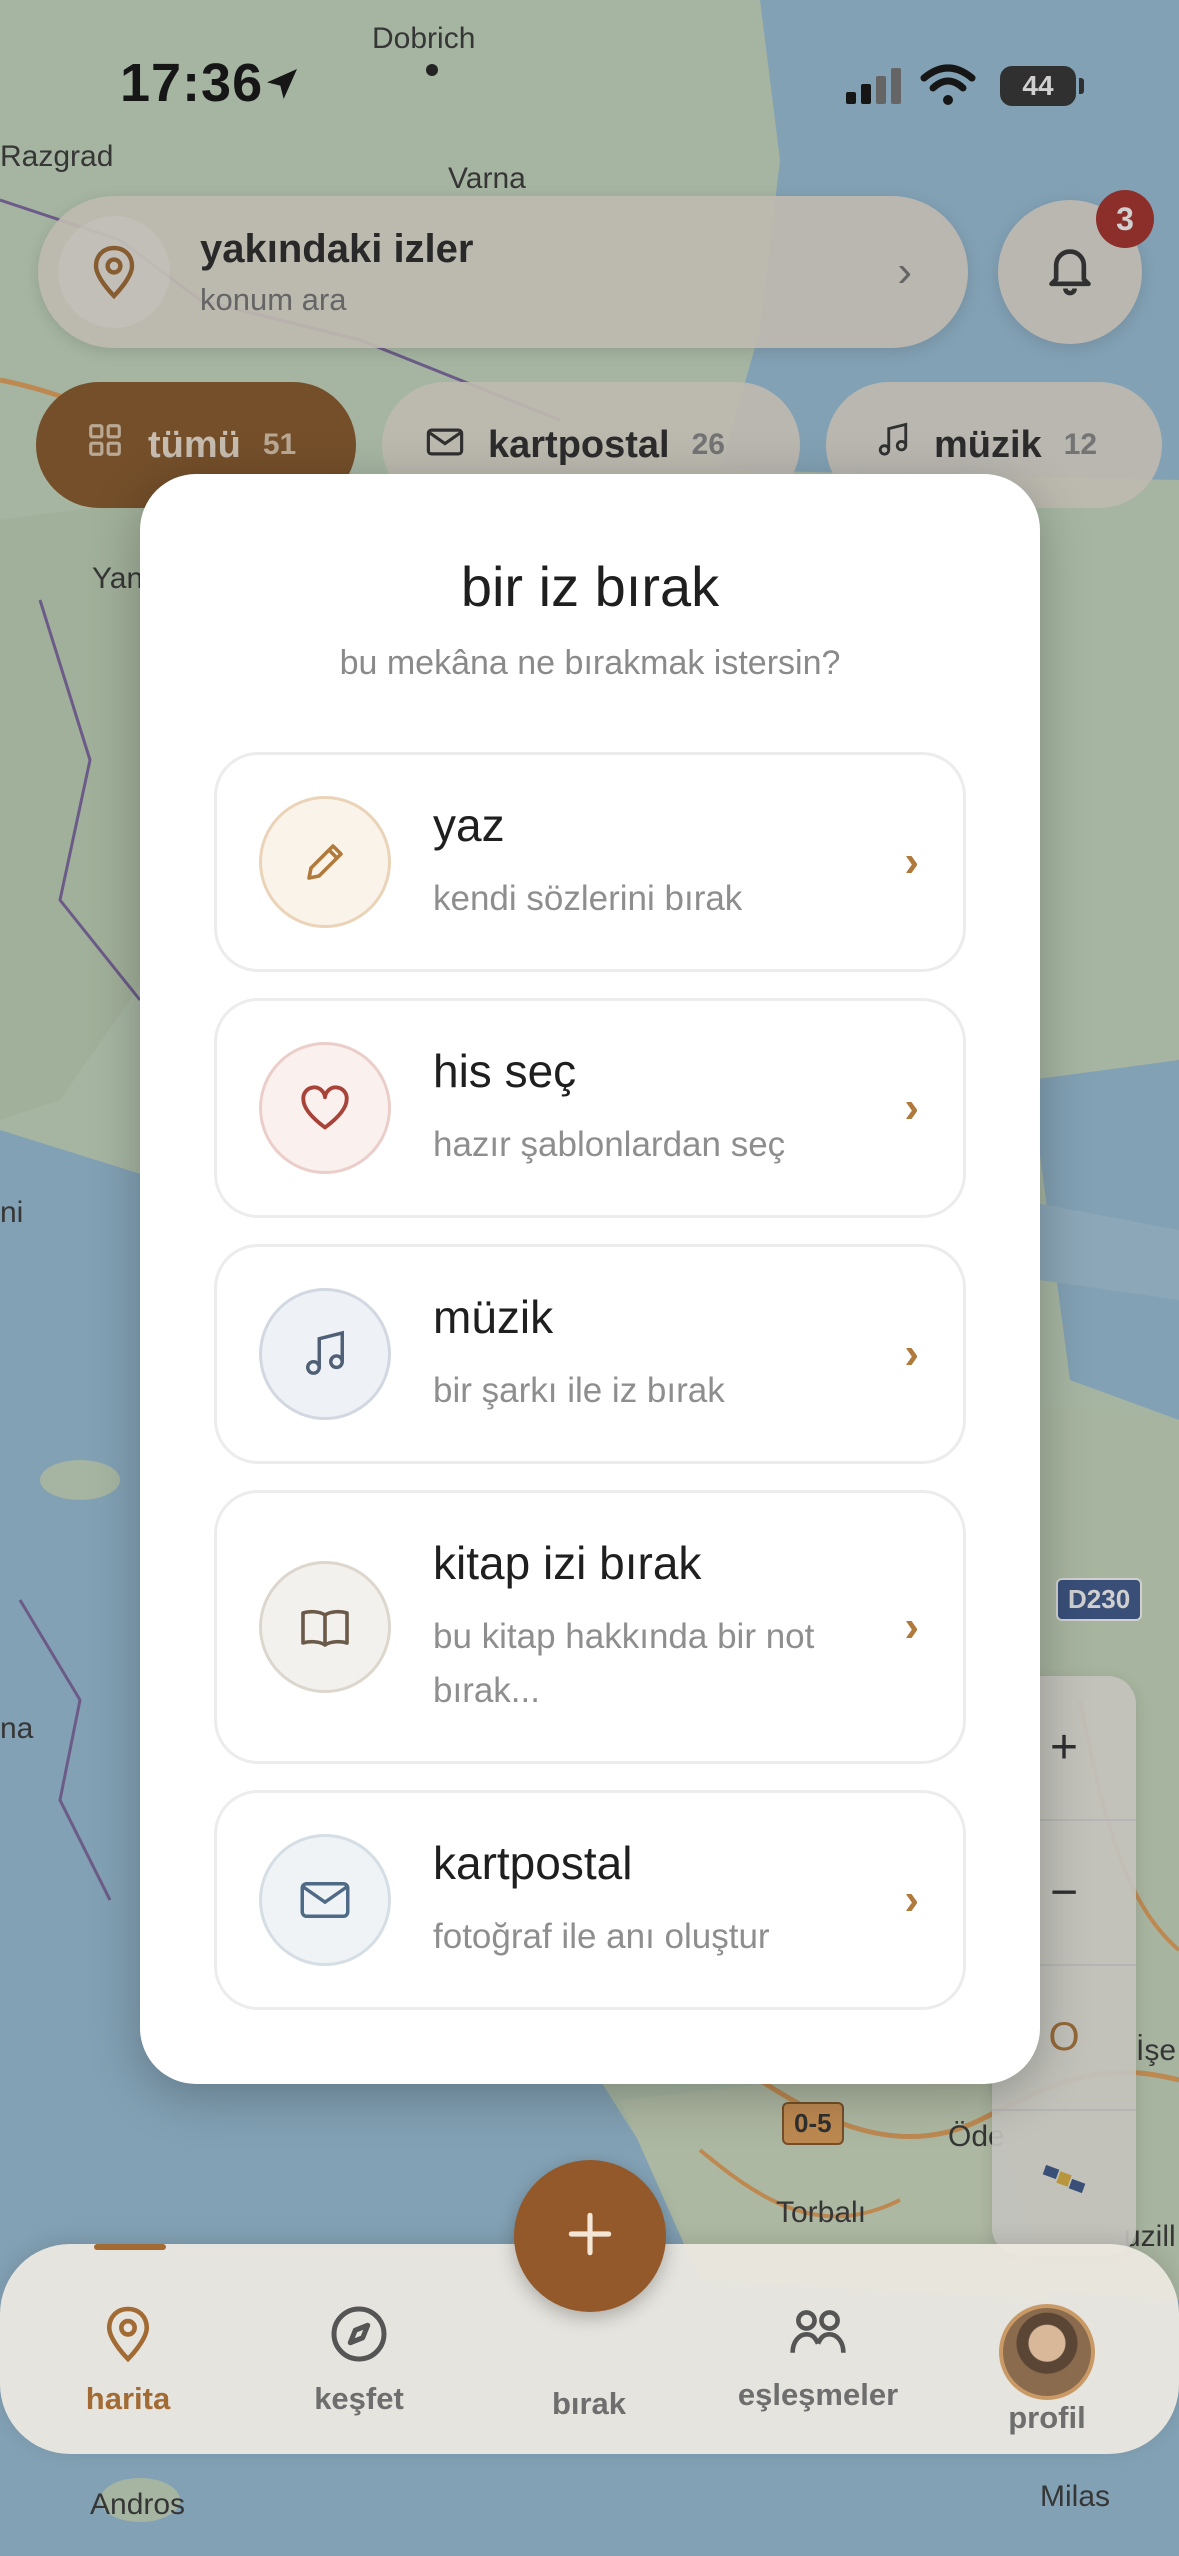 The height and width of the screenshot is (2556, 1179). Describe the element at coordinates (588, 898) in the screenshot. I see `option-description: kendi sözlerini bırak` at that location.